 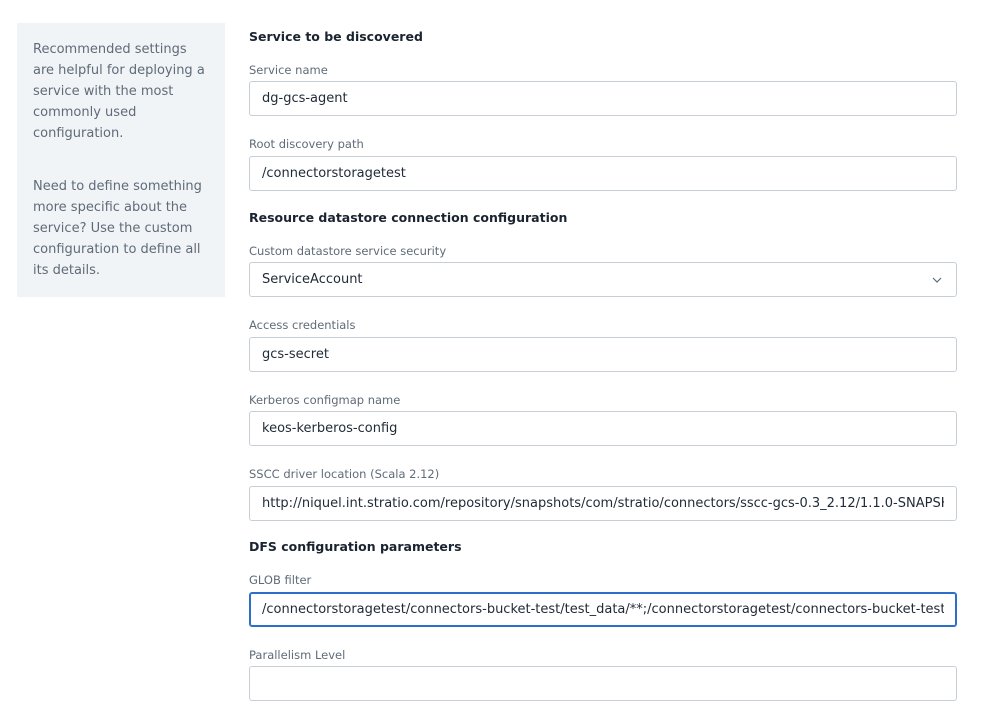 I want to click on section-title-dfs: DFS configuration parameters, so click(x=355, y=546).